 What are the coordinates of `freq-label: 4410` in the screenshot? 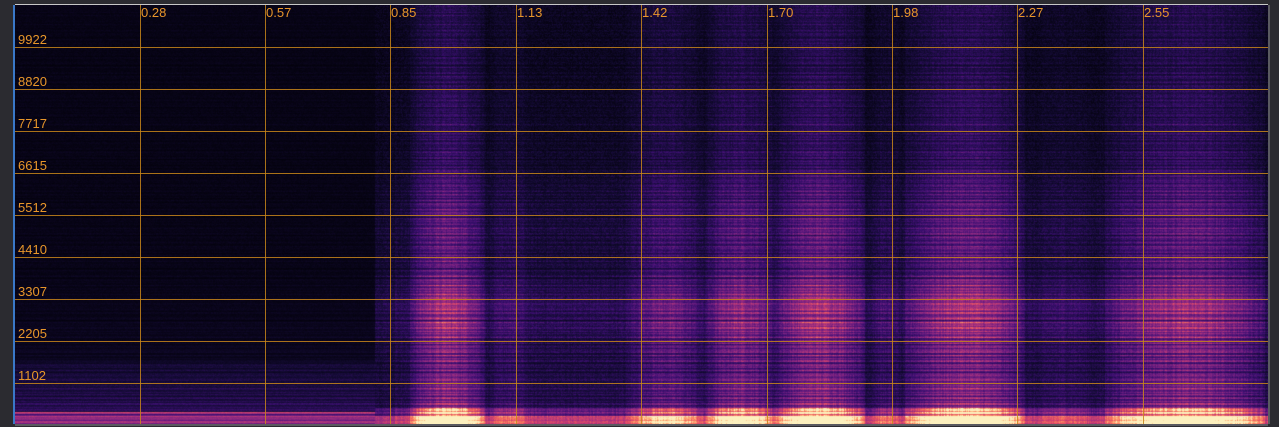 It's located at (32, 249).